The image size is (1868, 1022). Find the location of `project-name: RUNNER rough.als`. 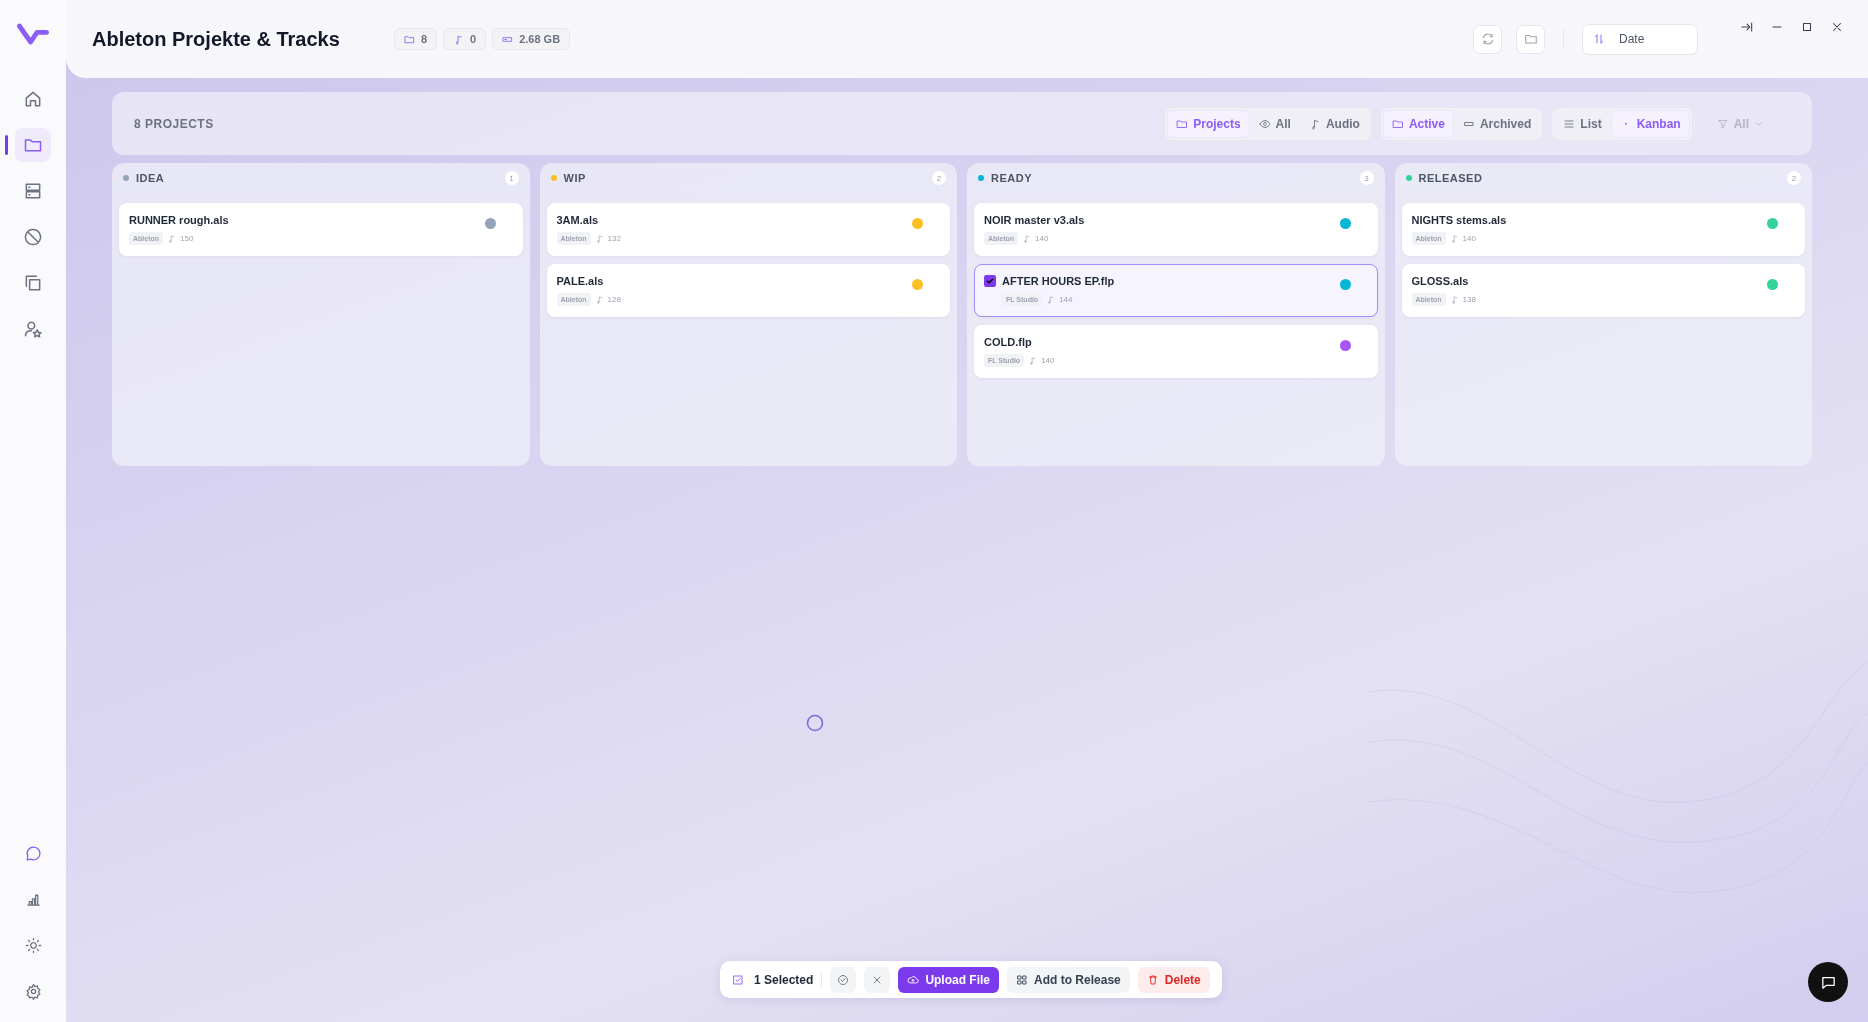

project-name: RUNNER rough.als is located at coordinates (179, 220).